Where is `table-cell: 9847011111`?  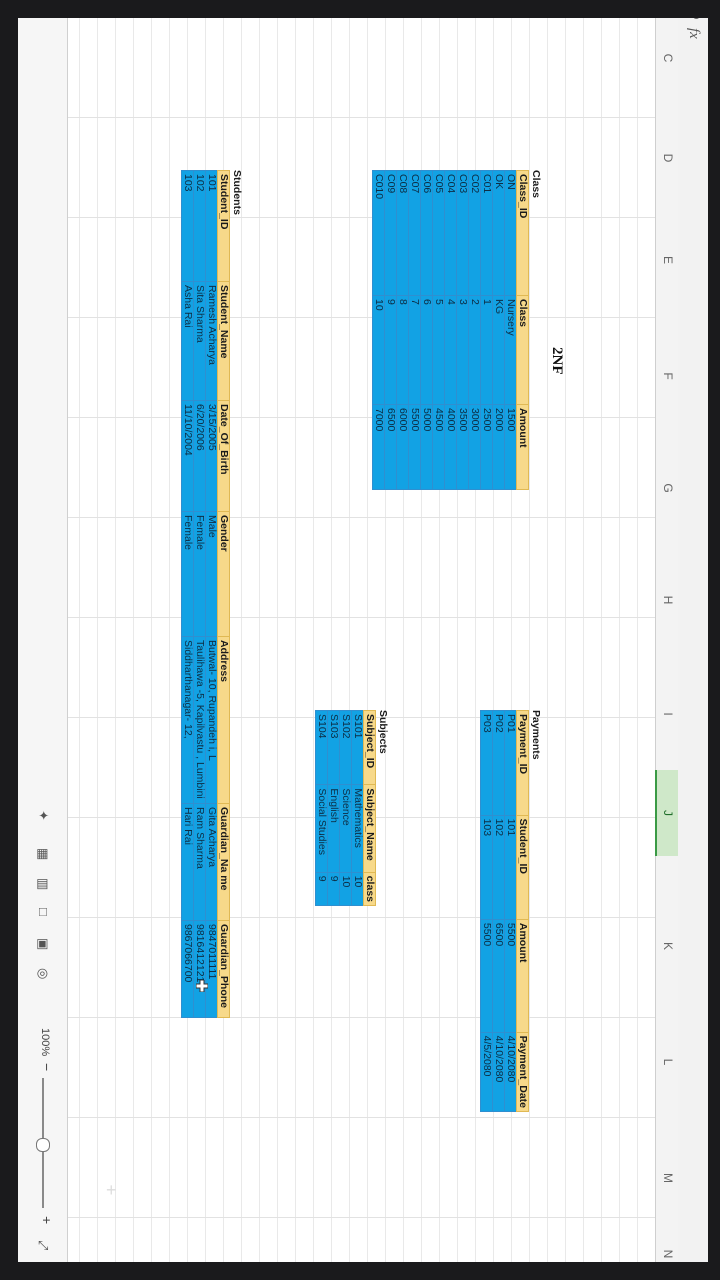 table-cell: 9847011111 is located at coordinates (211, 969).